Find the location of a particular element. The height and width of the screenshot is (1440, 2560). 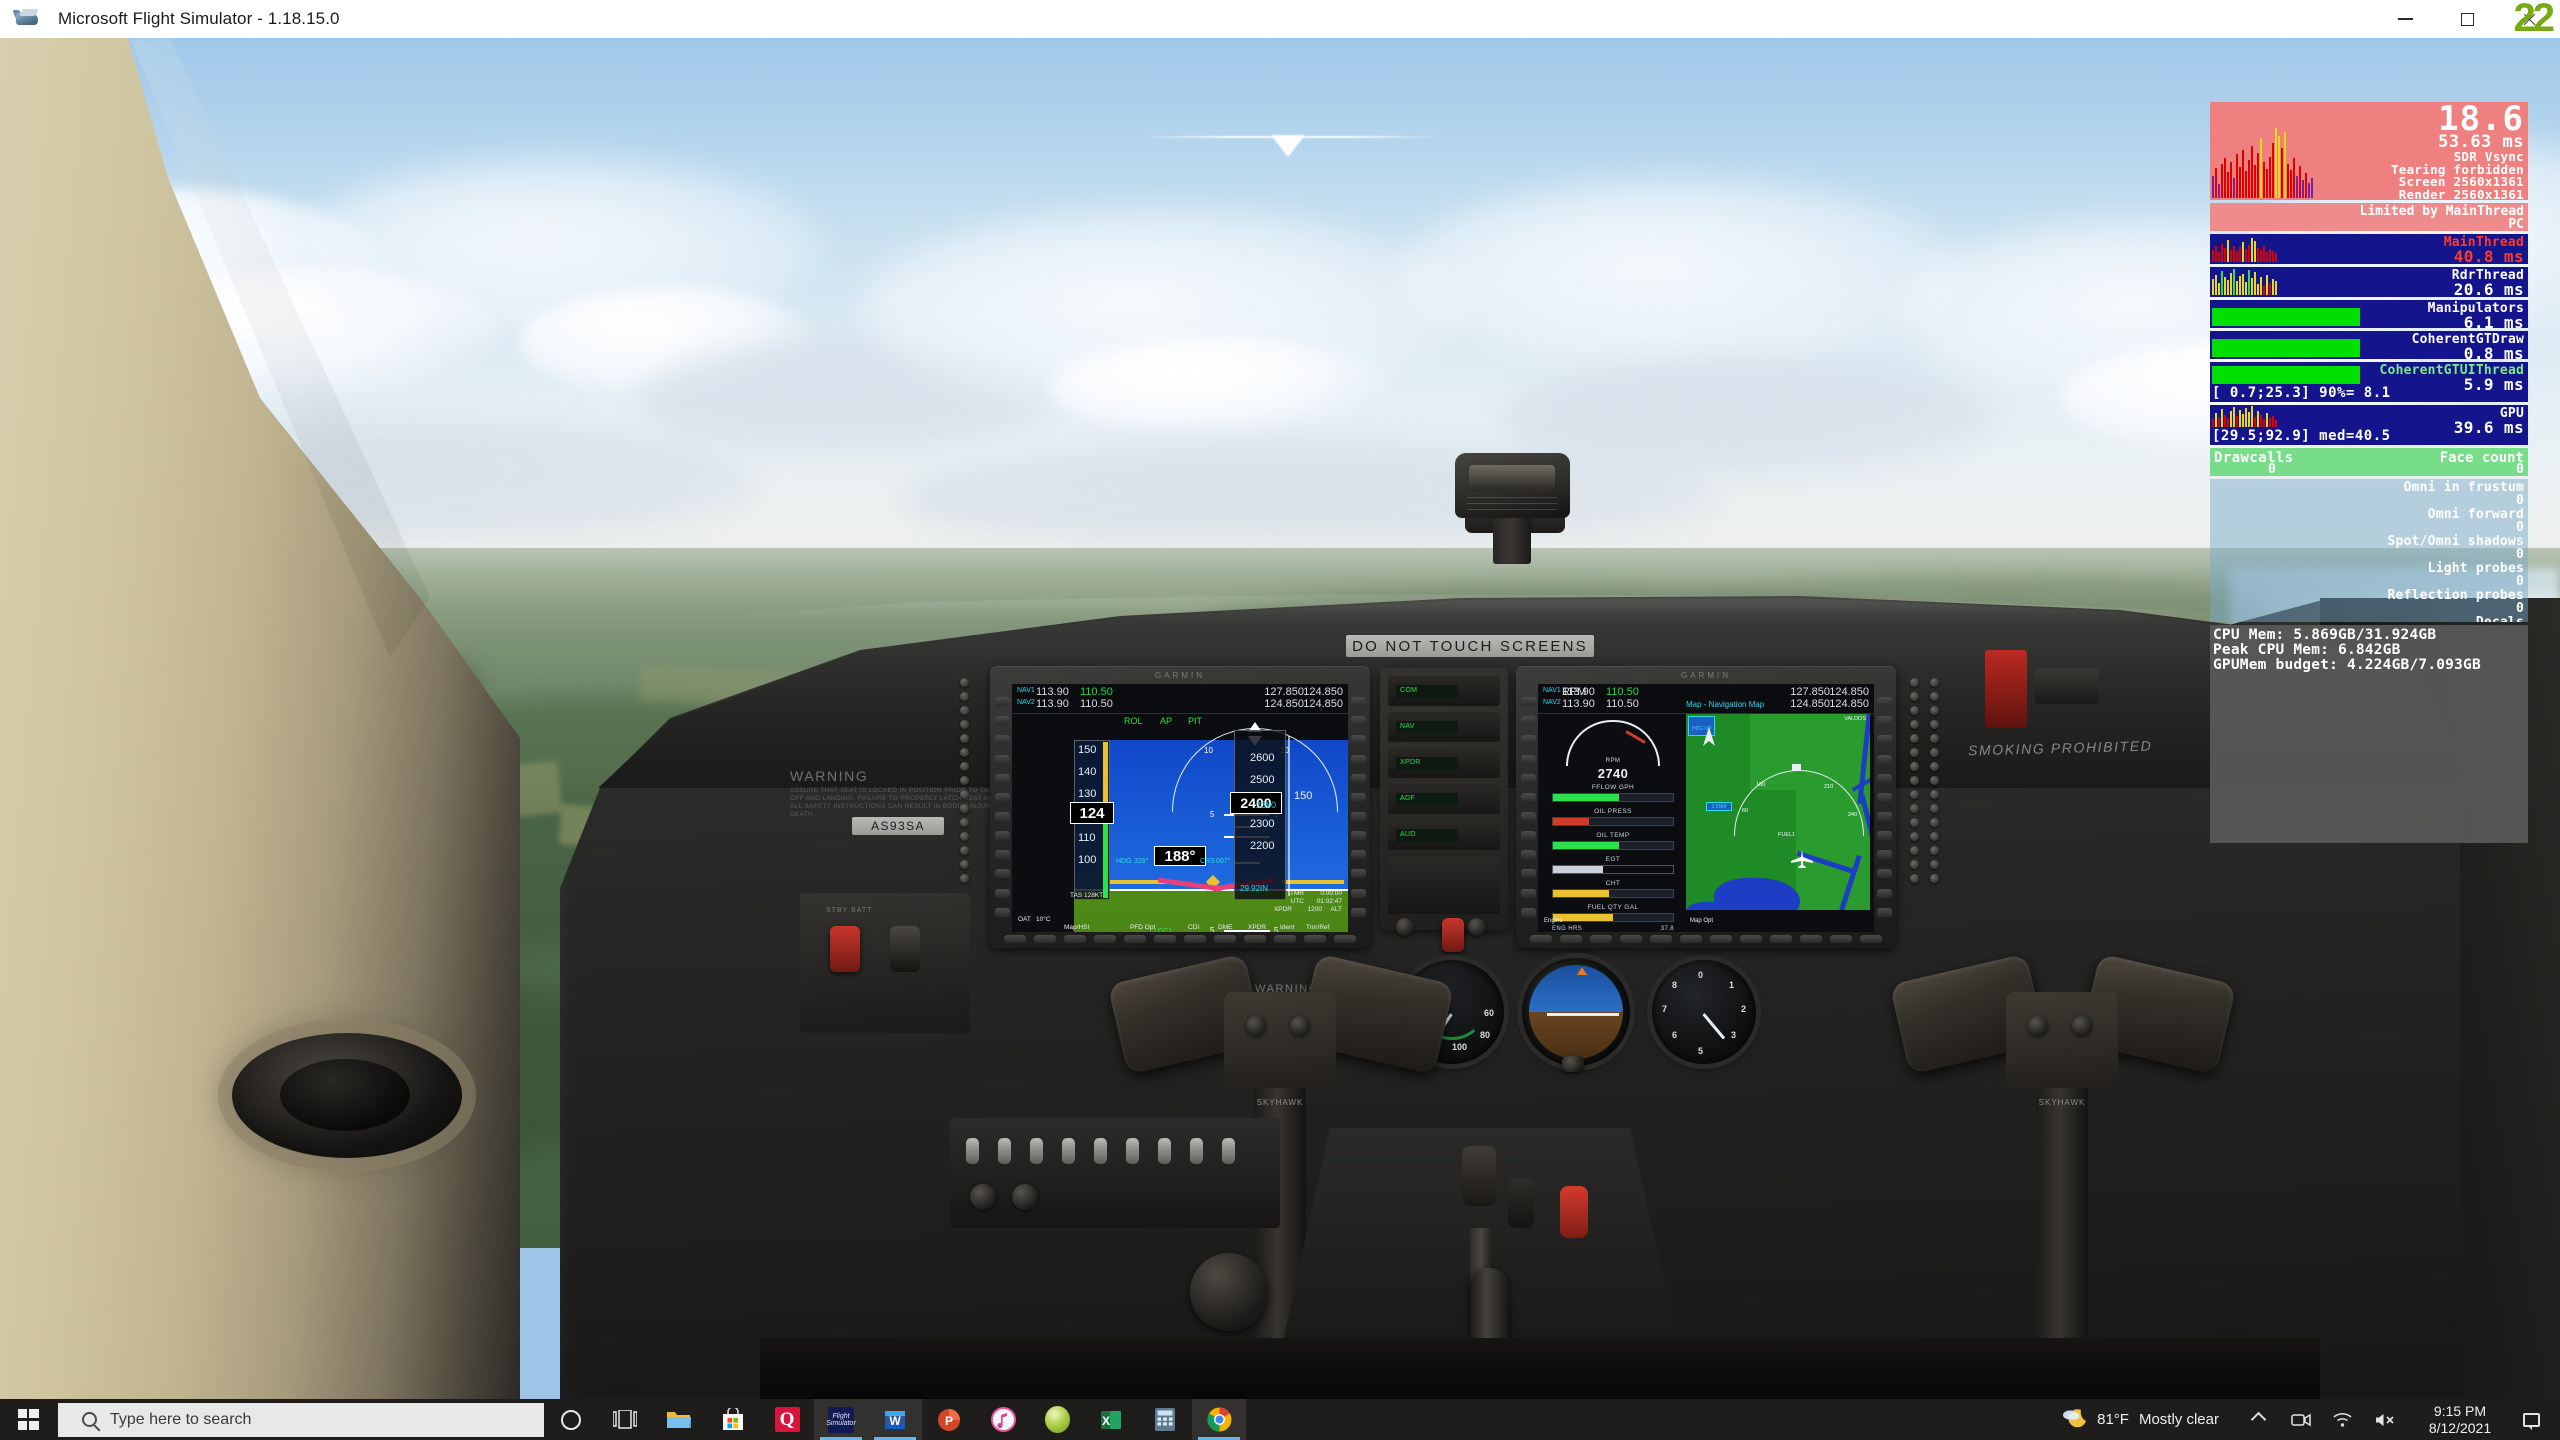

fps-limiter-section: Limited by MainThread PC is located at coordinates (2369, 217).